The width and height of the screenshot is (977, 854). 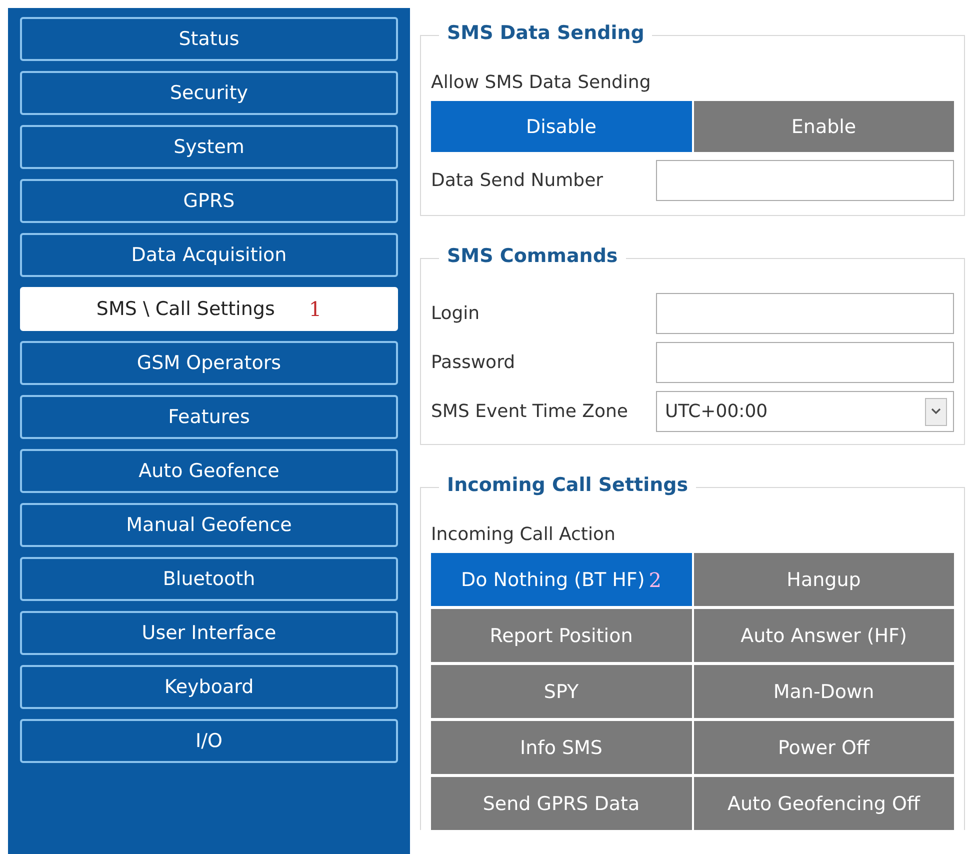 I want to click on option-button: SPY, so click(x=561, y=691).